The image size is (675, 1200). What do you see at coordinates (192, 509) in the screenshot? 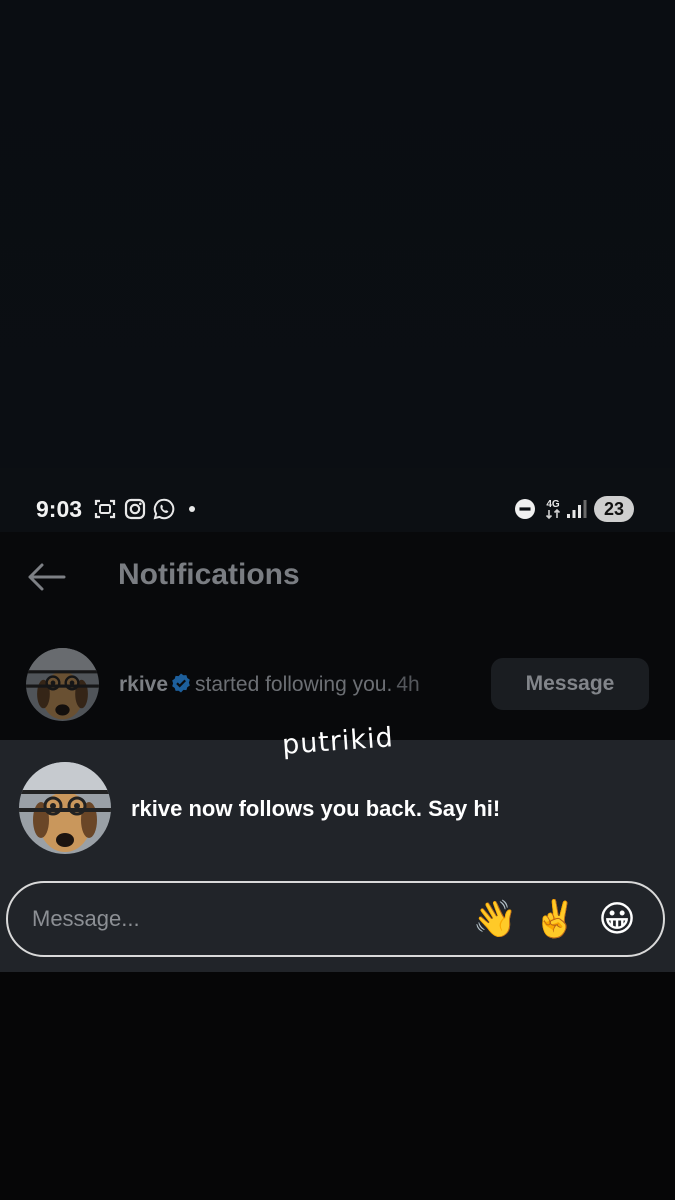
I see `notification-dot-icon` at bounding box center [192, 509].